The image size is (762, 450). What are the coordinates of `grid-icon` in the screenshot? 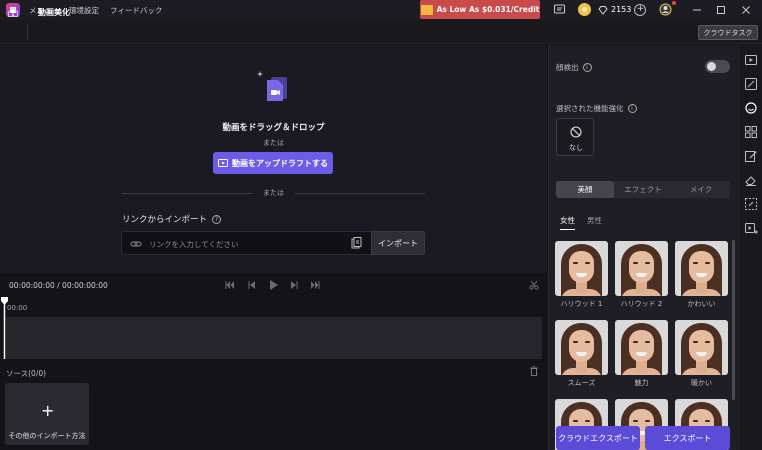 It's located at (751, 132).